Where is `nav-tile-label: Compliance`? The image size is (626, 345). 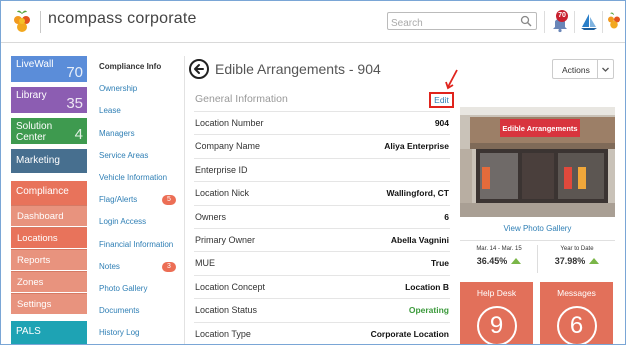 nav-tile-label: Compliance is located at coordinates (42, 191).